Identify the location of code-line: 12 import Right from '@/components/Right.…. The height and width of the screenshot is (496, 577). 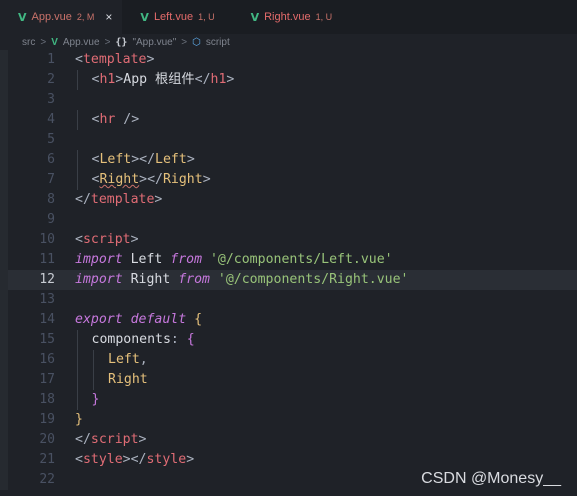
(288, 280).